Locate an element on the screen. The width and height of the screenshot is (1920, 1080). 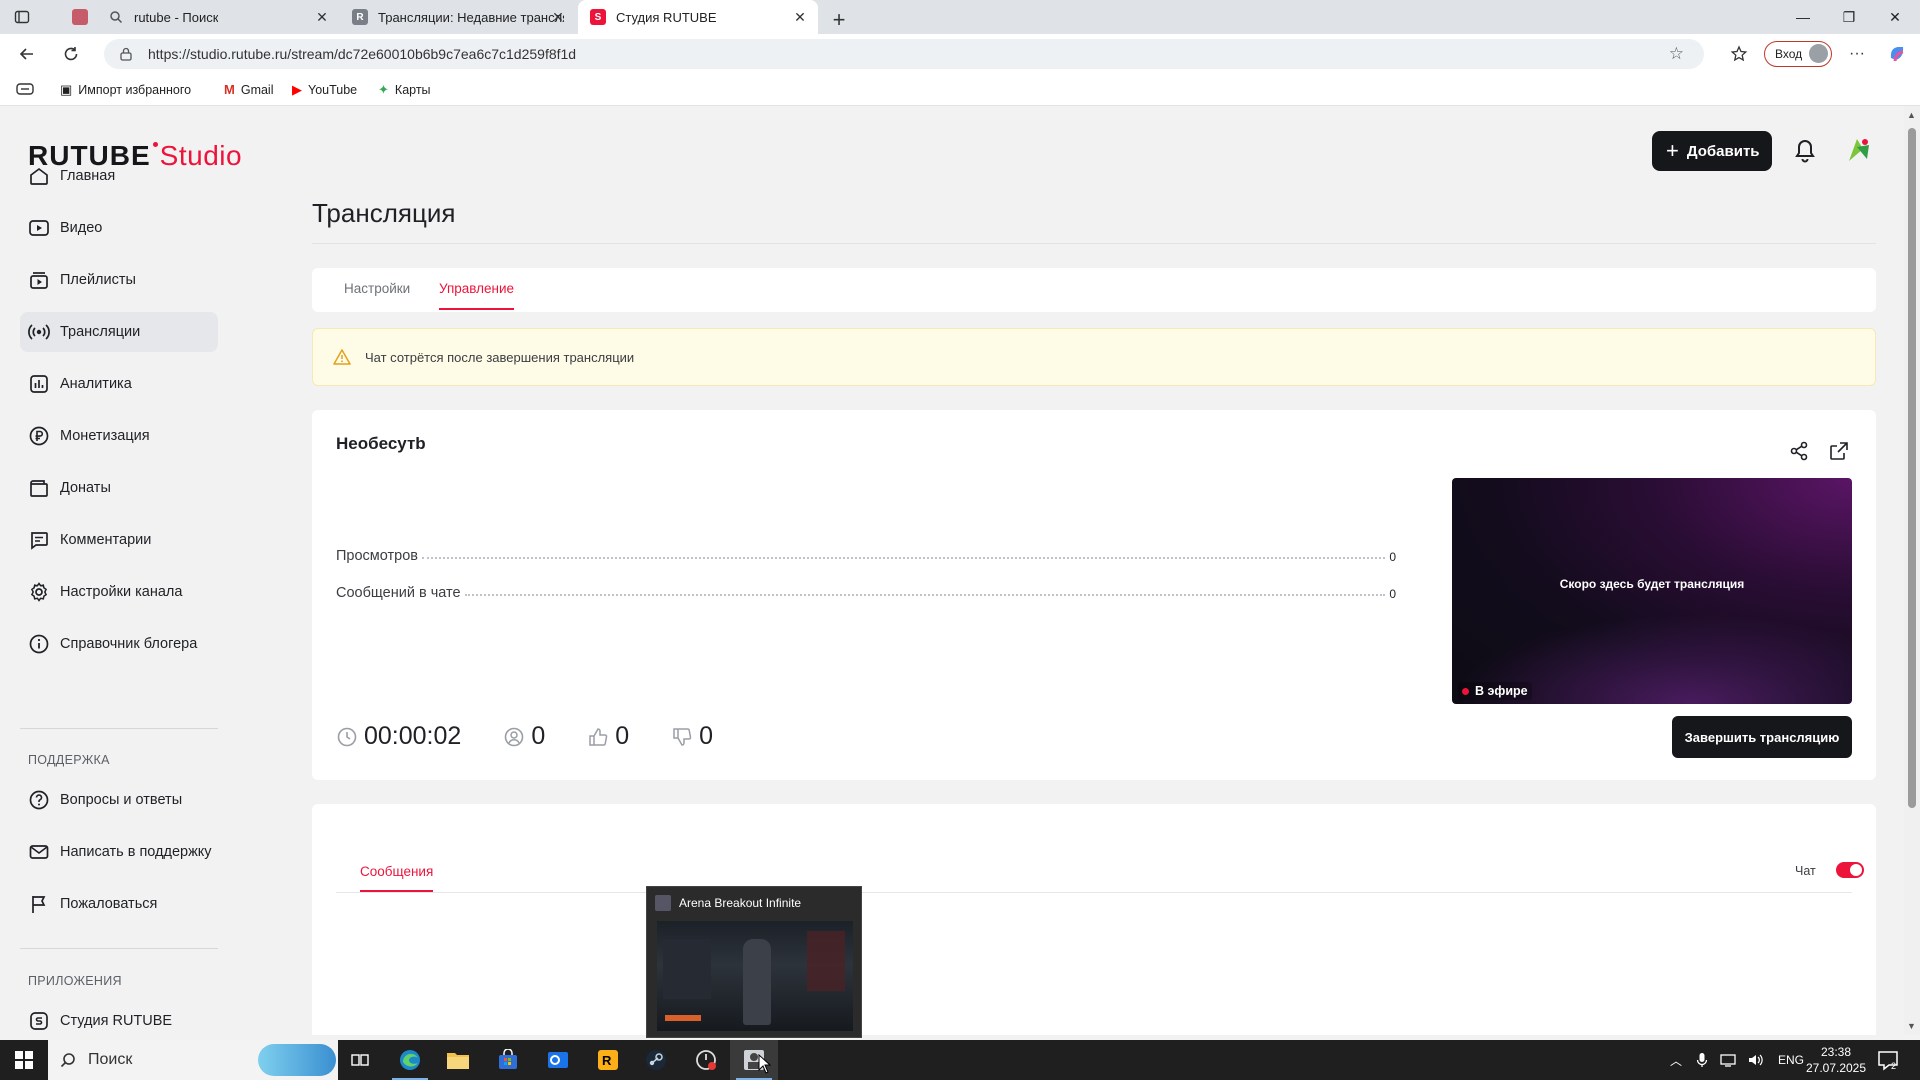
sidebar-item-faq: Вопросы и ответы is located at coordinates (119, 800).